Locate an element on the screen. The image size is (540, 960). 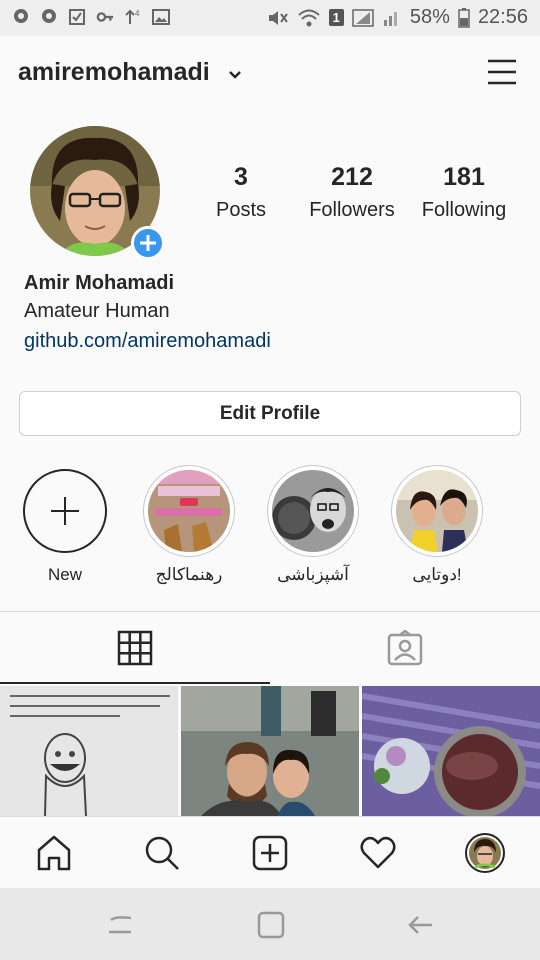
posts-count: 3 Posts is located at coordinates (241, 193).